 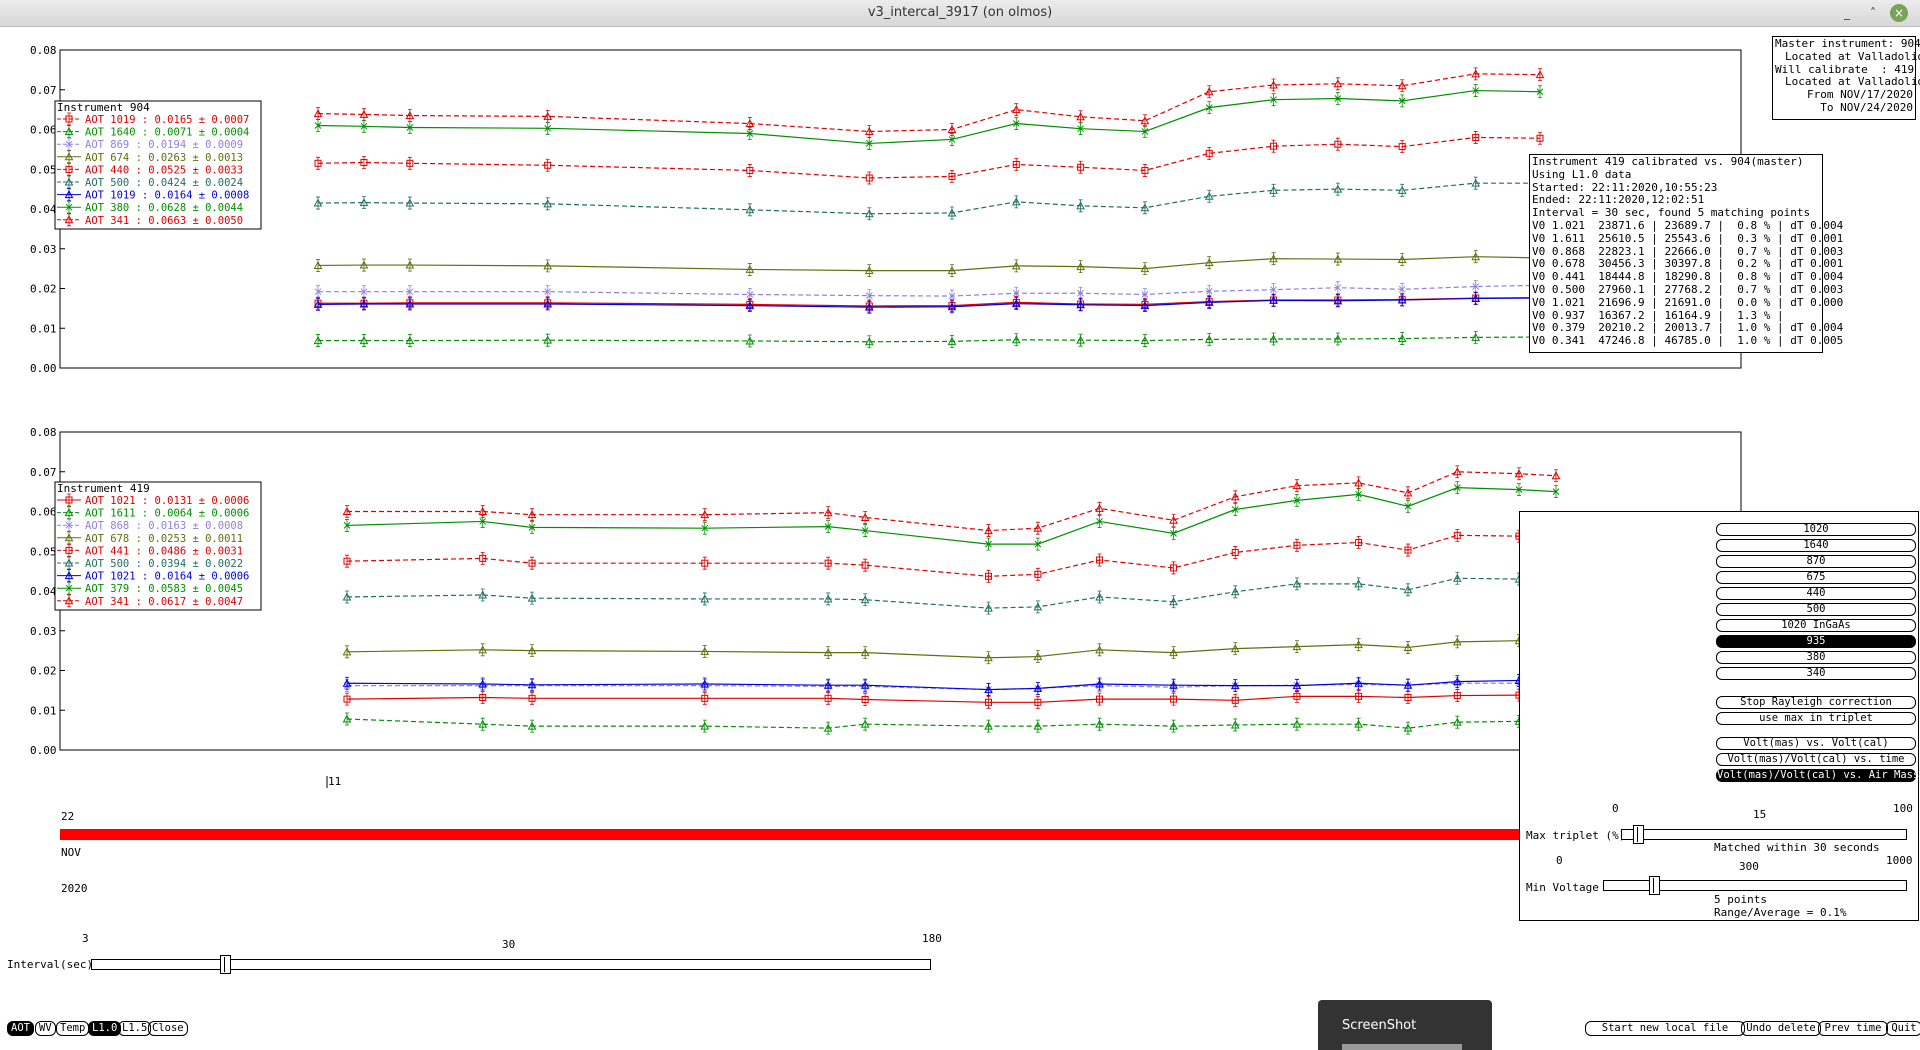 What do you see at coordinates (226, 964) in the screenshot?
I see `interval-slider-thumb` at bounding box center [226, 964].